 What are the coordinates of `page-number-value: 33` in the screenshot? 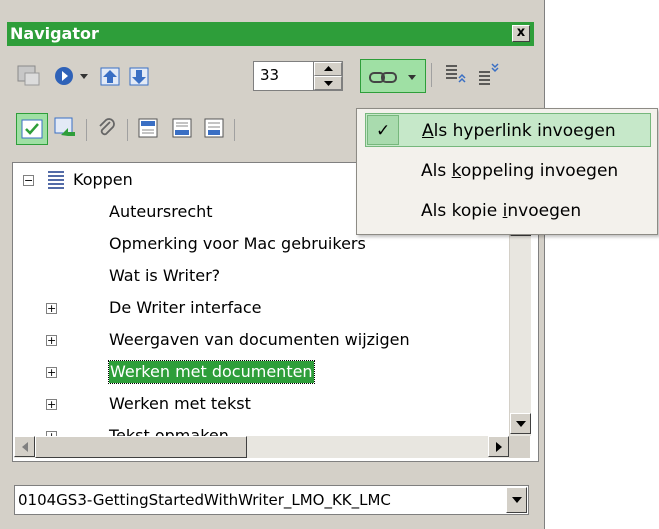 It's located at (269, 75).